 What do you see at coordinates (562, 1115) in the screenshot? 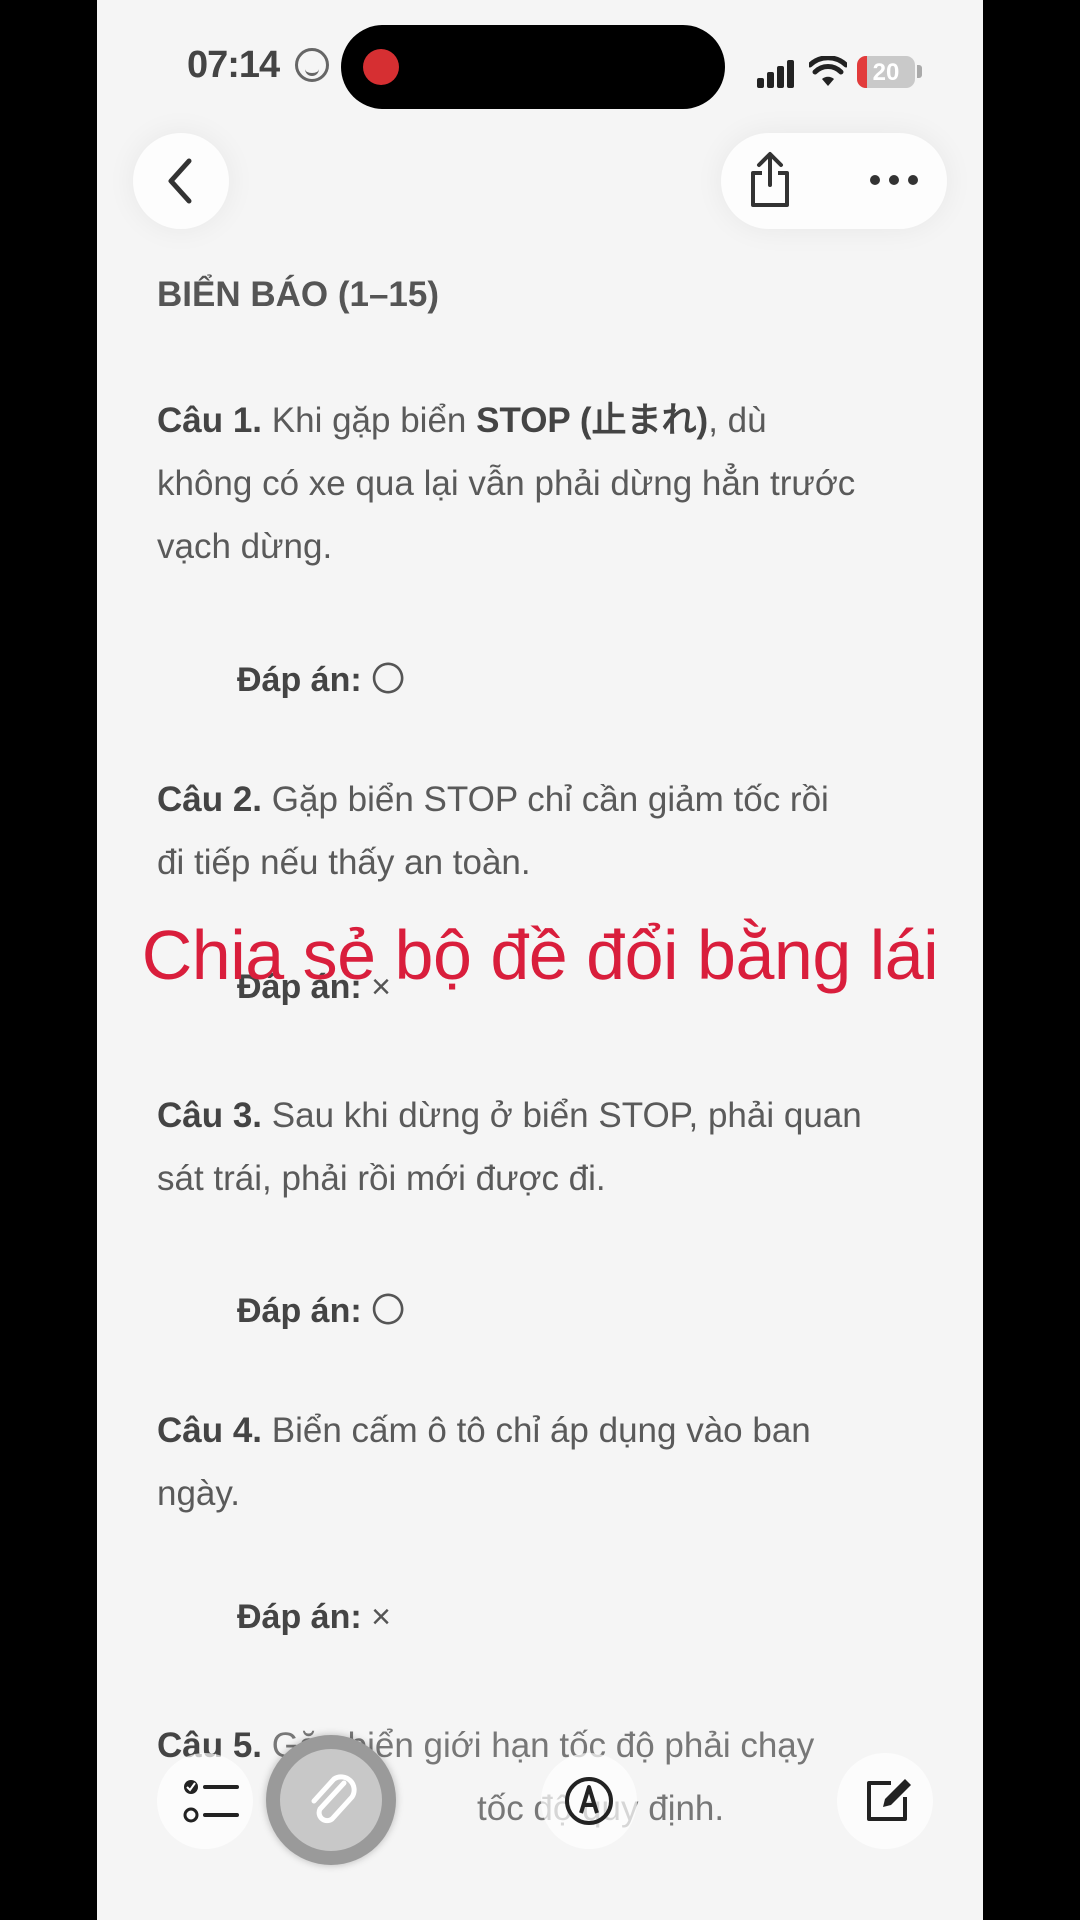
I see `question-3-text: Sau khi dừng ở biển STOP, phải quan` at bounding box center [562, 1115].